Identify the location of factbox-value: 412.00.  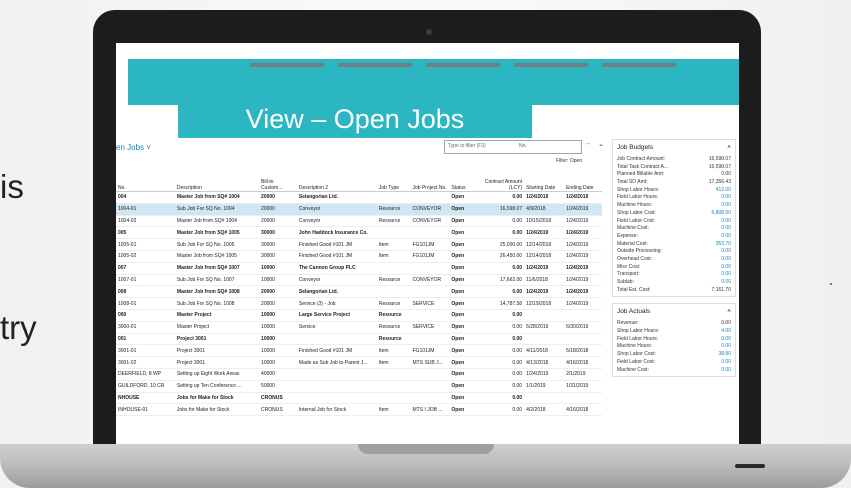
(723, 191).